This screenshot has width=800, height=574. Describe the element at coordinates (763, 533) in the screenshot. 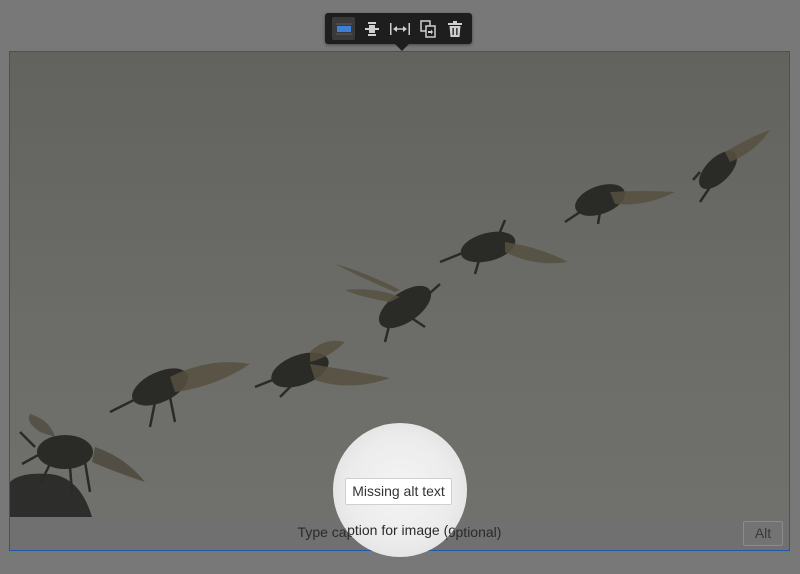

I see `alt-text-button: Alt` at that location.